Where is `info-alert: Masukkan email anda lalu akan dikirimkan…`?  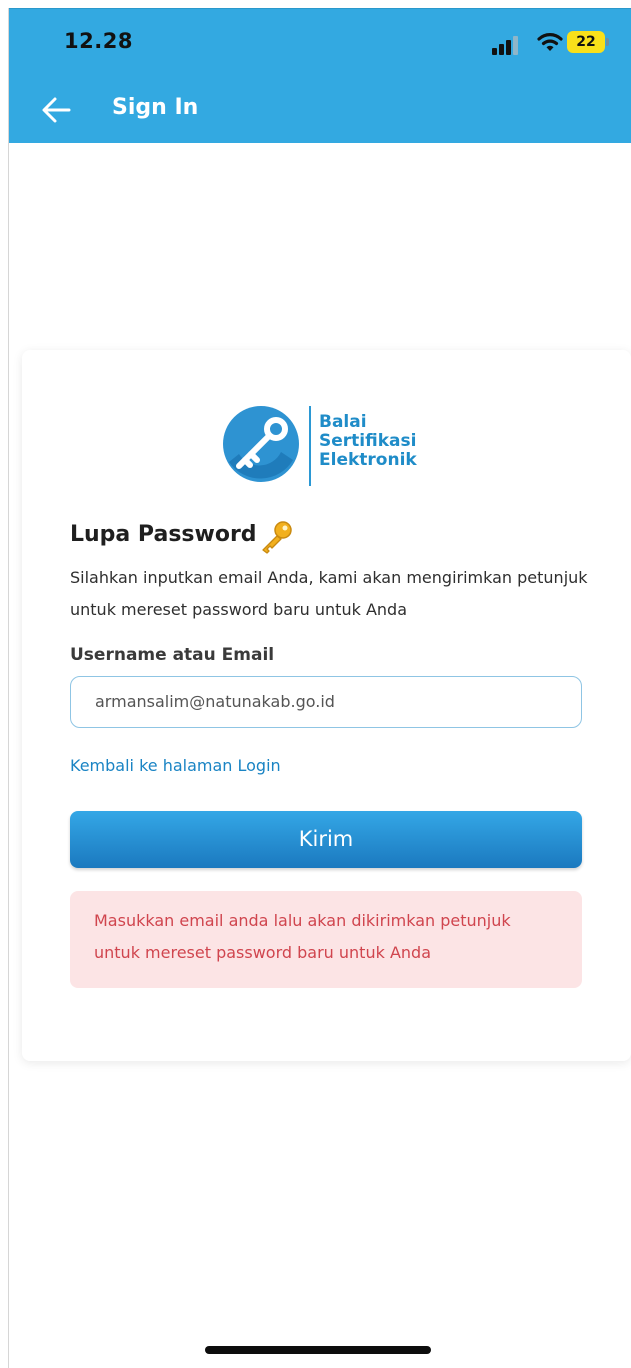 info-alert: Masukkan email anda lalu akan dikirimkan… is located at coordinates (326, 939).